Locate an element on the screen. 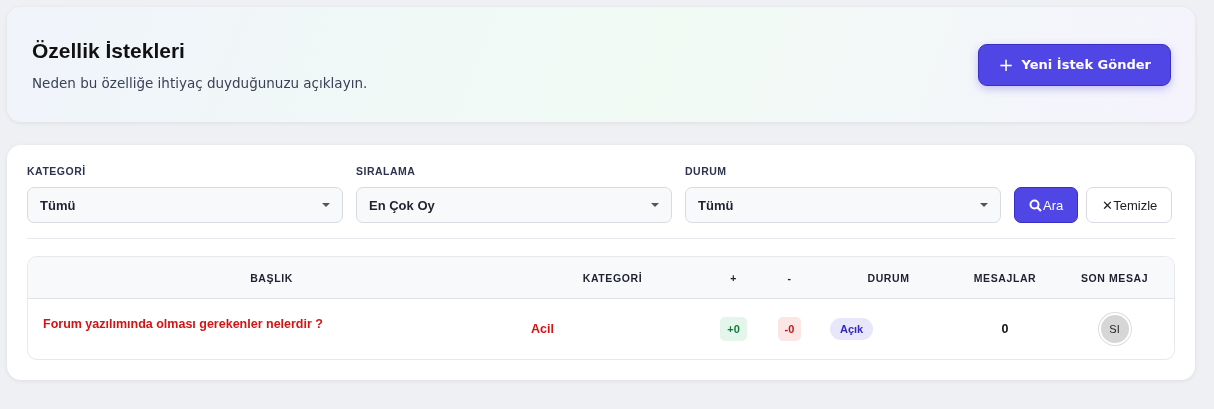 This screenshot has height=409, width=1214. category-cell-text: Acil is located at coordinates (542, 329).